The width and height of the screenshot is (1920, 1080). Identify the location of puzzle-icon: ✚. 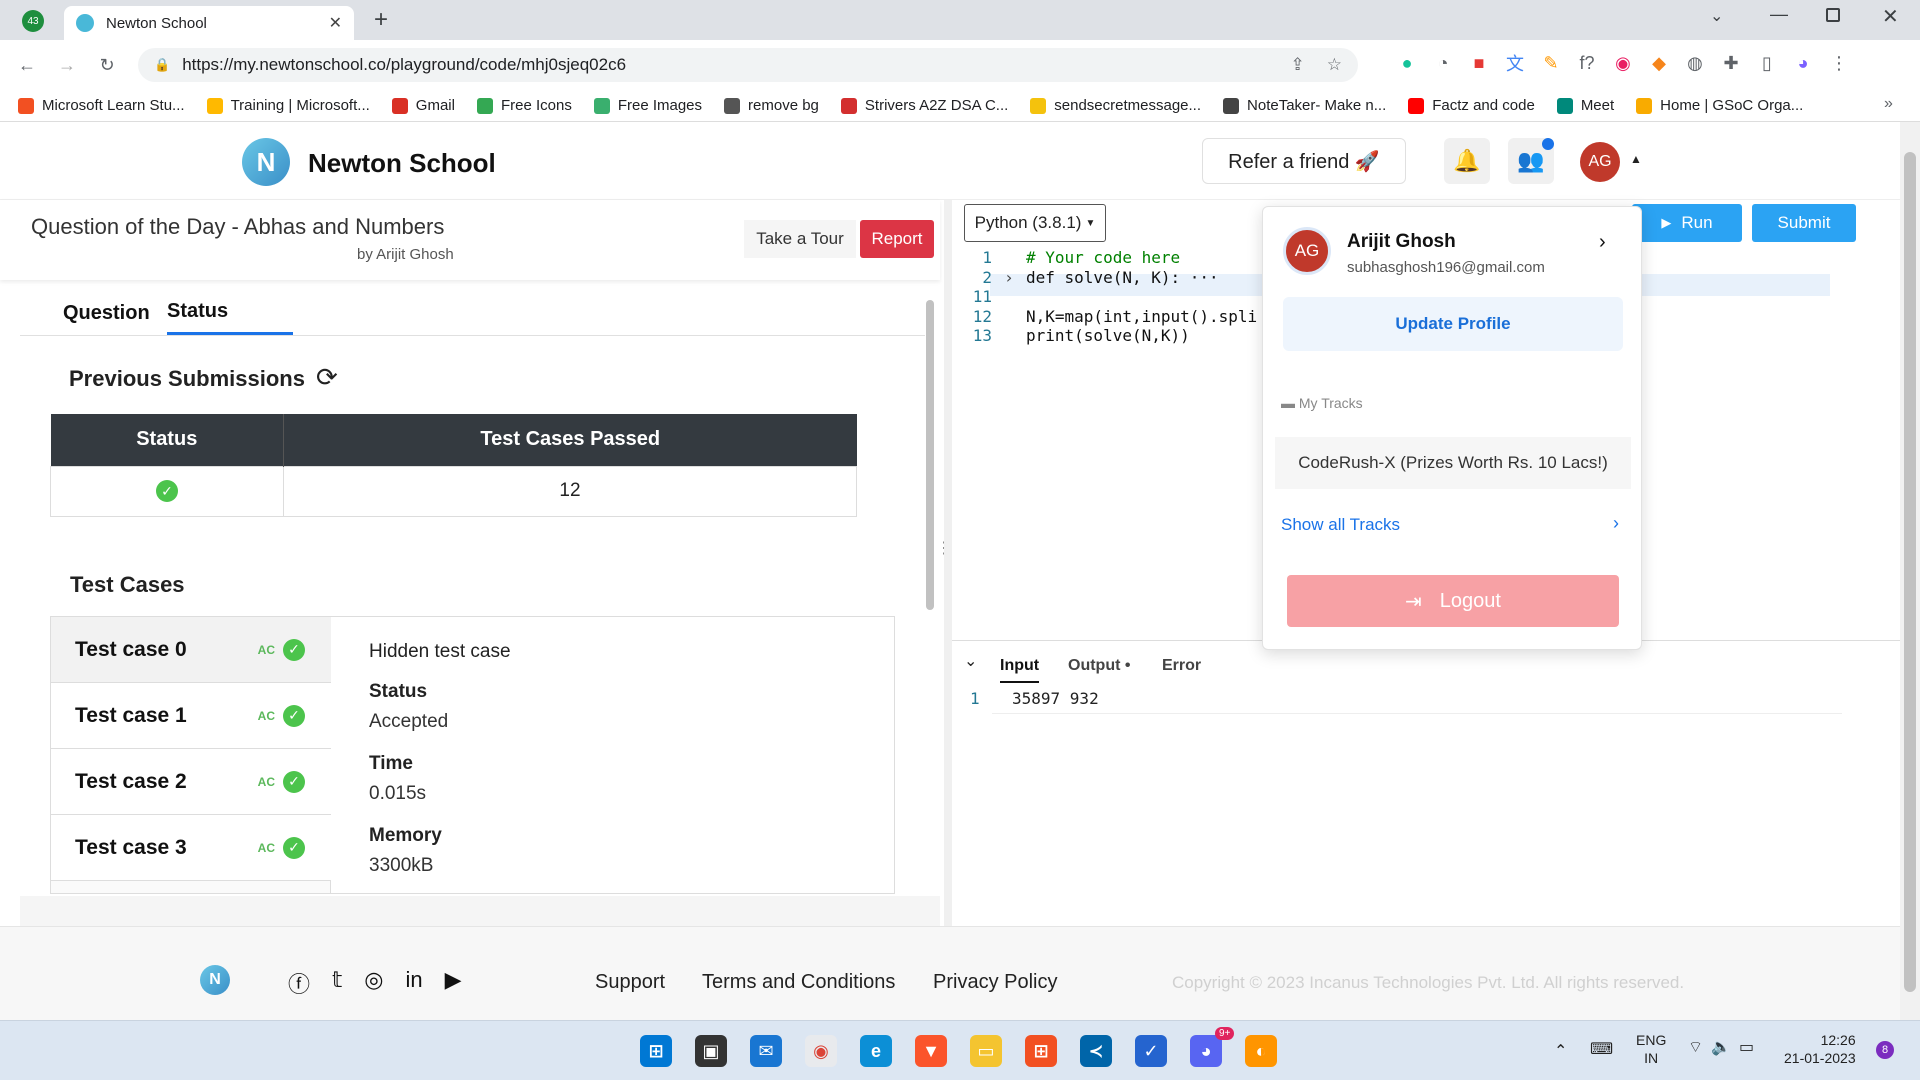
(1731, 63).